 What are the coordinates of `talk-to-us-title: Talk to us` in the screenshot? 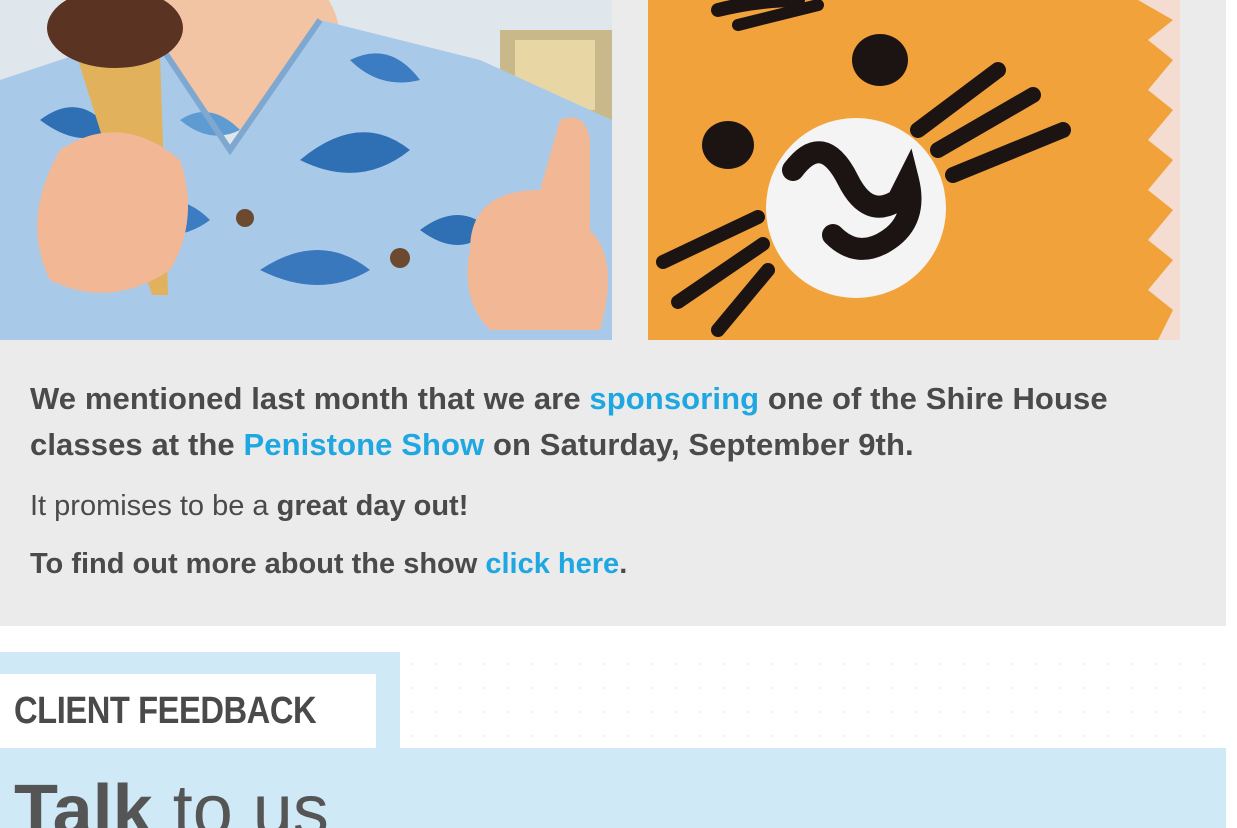 It's located at (171, 799).